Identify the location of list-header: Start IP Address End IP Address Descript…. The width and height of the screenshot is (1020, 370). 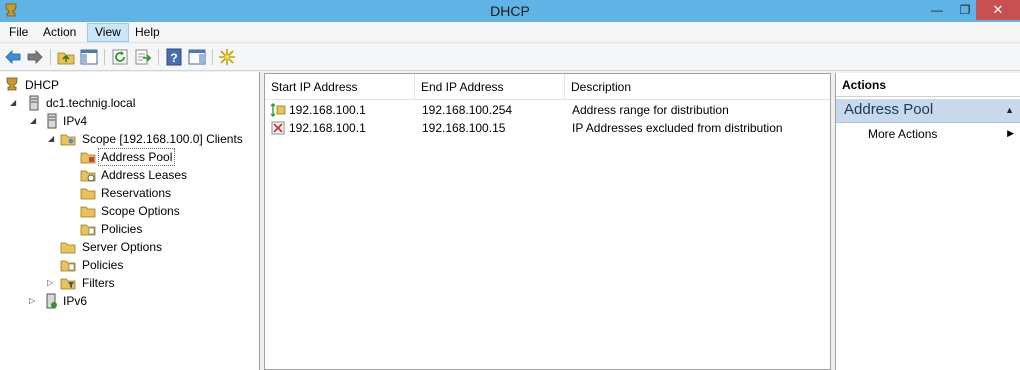
(547, 87).